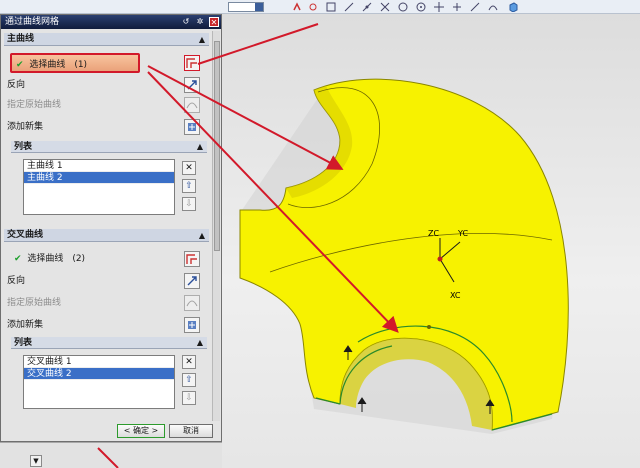 The height and width of the screenshot is (468, 640). I want to click on zc-label: ZC, so click(433, 233).